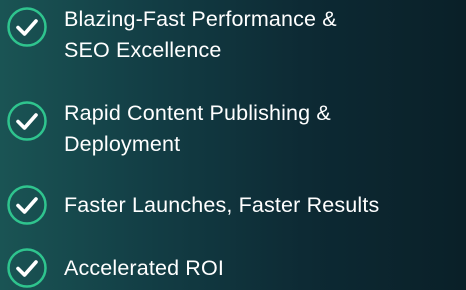  I want to click on feature-text-line: Faster Launches, Faster Results, so click(222, 205).